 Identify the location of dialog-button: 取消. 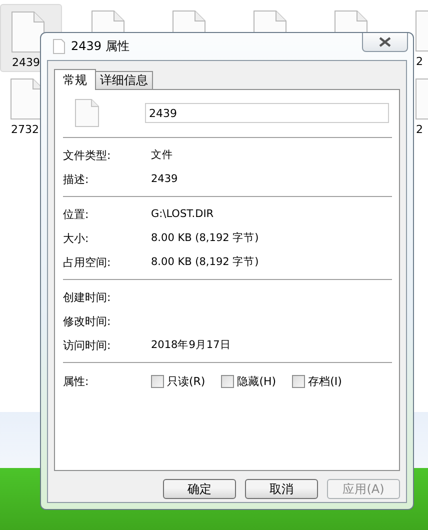
(281, 489).